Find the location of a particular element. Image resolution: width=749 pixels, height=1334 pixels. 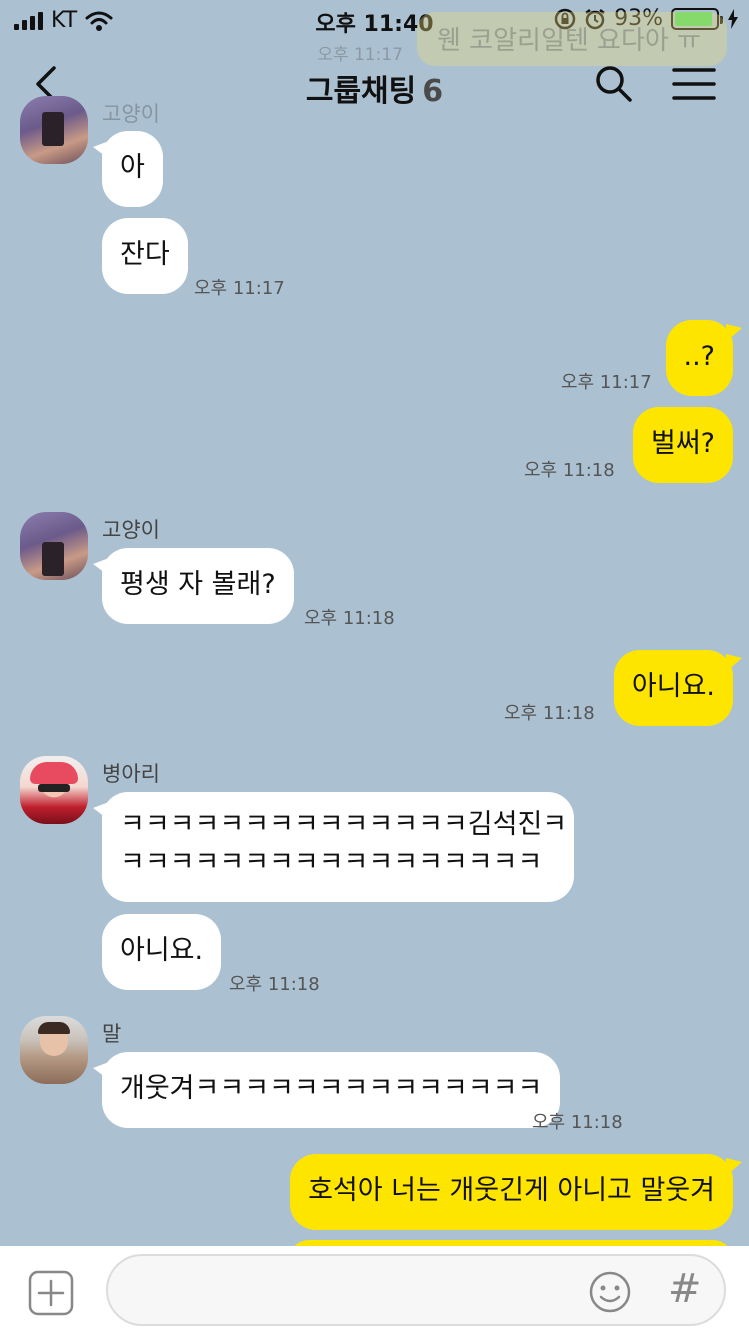

message-bubble: 호석아 너는 개웃긴게 아니고 말웃겨 is located at coordinates (516, 1192).